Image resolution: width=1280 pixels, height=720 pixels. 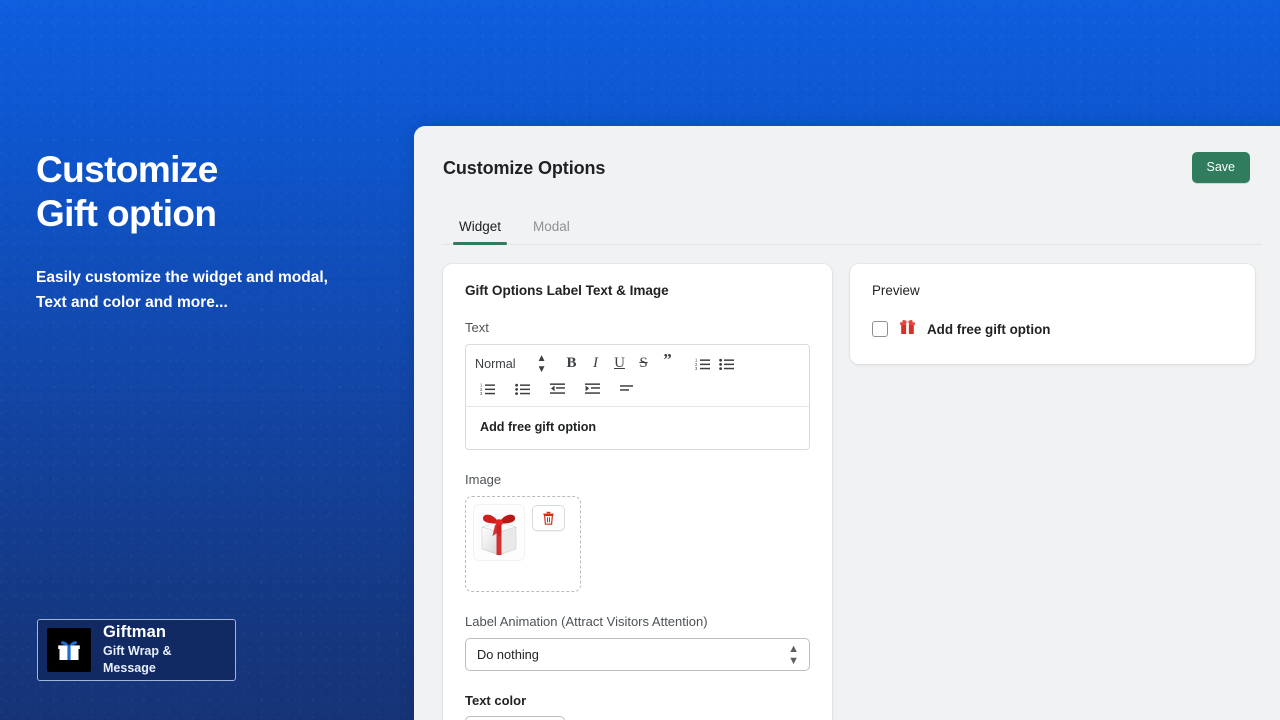 What do you see at coordinates (495, 363) in the screenshot?
I see `format-select-value: Normal` at bounding box center [495, 363].